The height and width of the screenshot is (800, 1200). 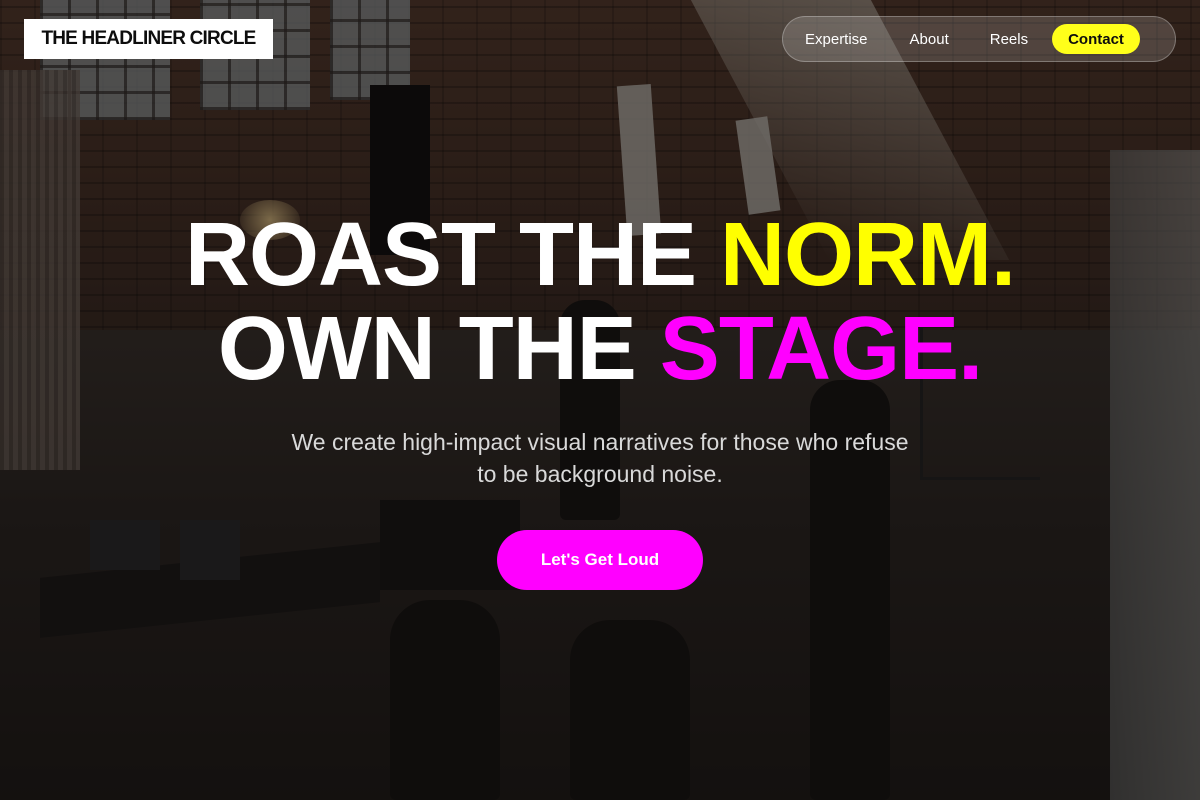 I want to click on logo: THE HEADLINER CIRCLE, so click(x=148, y=39).